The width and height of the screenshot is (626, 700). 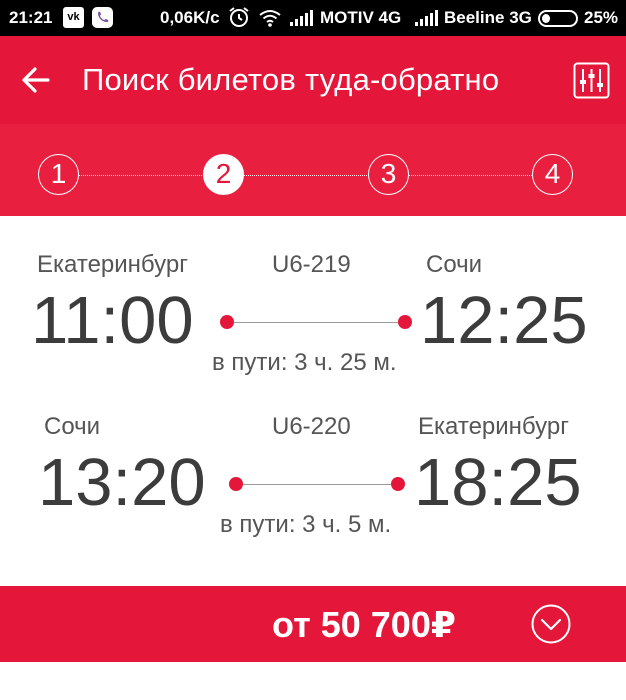 What do you see at coordinates (493, 426) in the screenshot?
I see `arrival-city: Екатеринбург` at bounding box center [493, 426].